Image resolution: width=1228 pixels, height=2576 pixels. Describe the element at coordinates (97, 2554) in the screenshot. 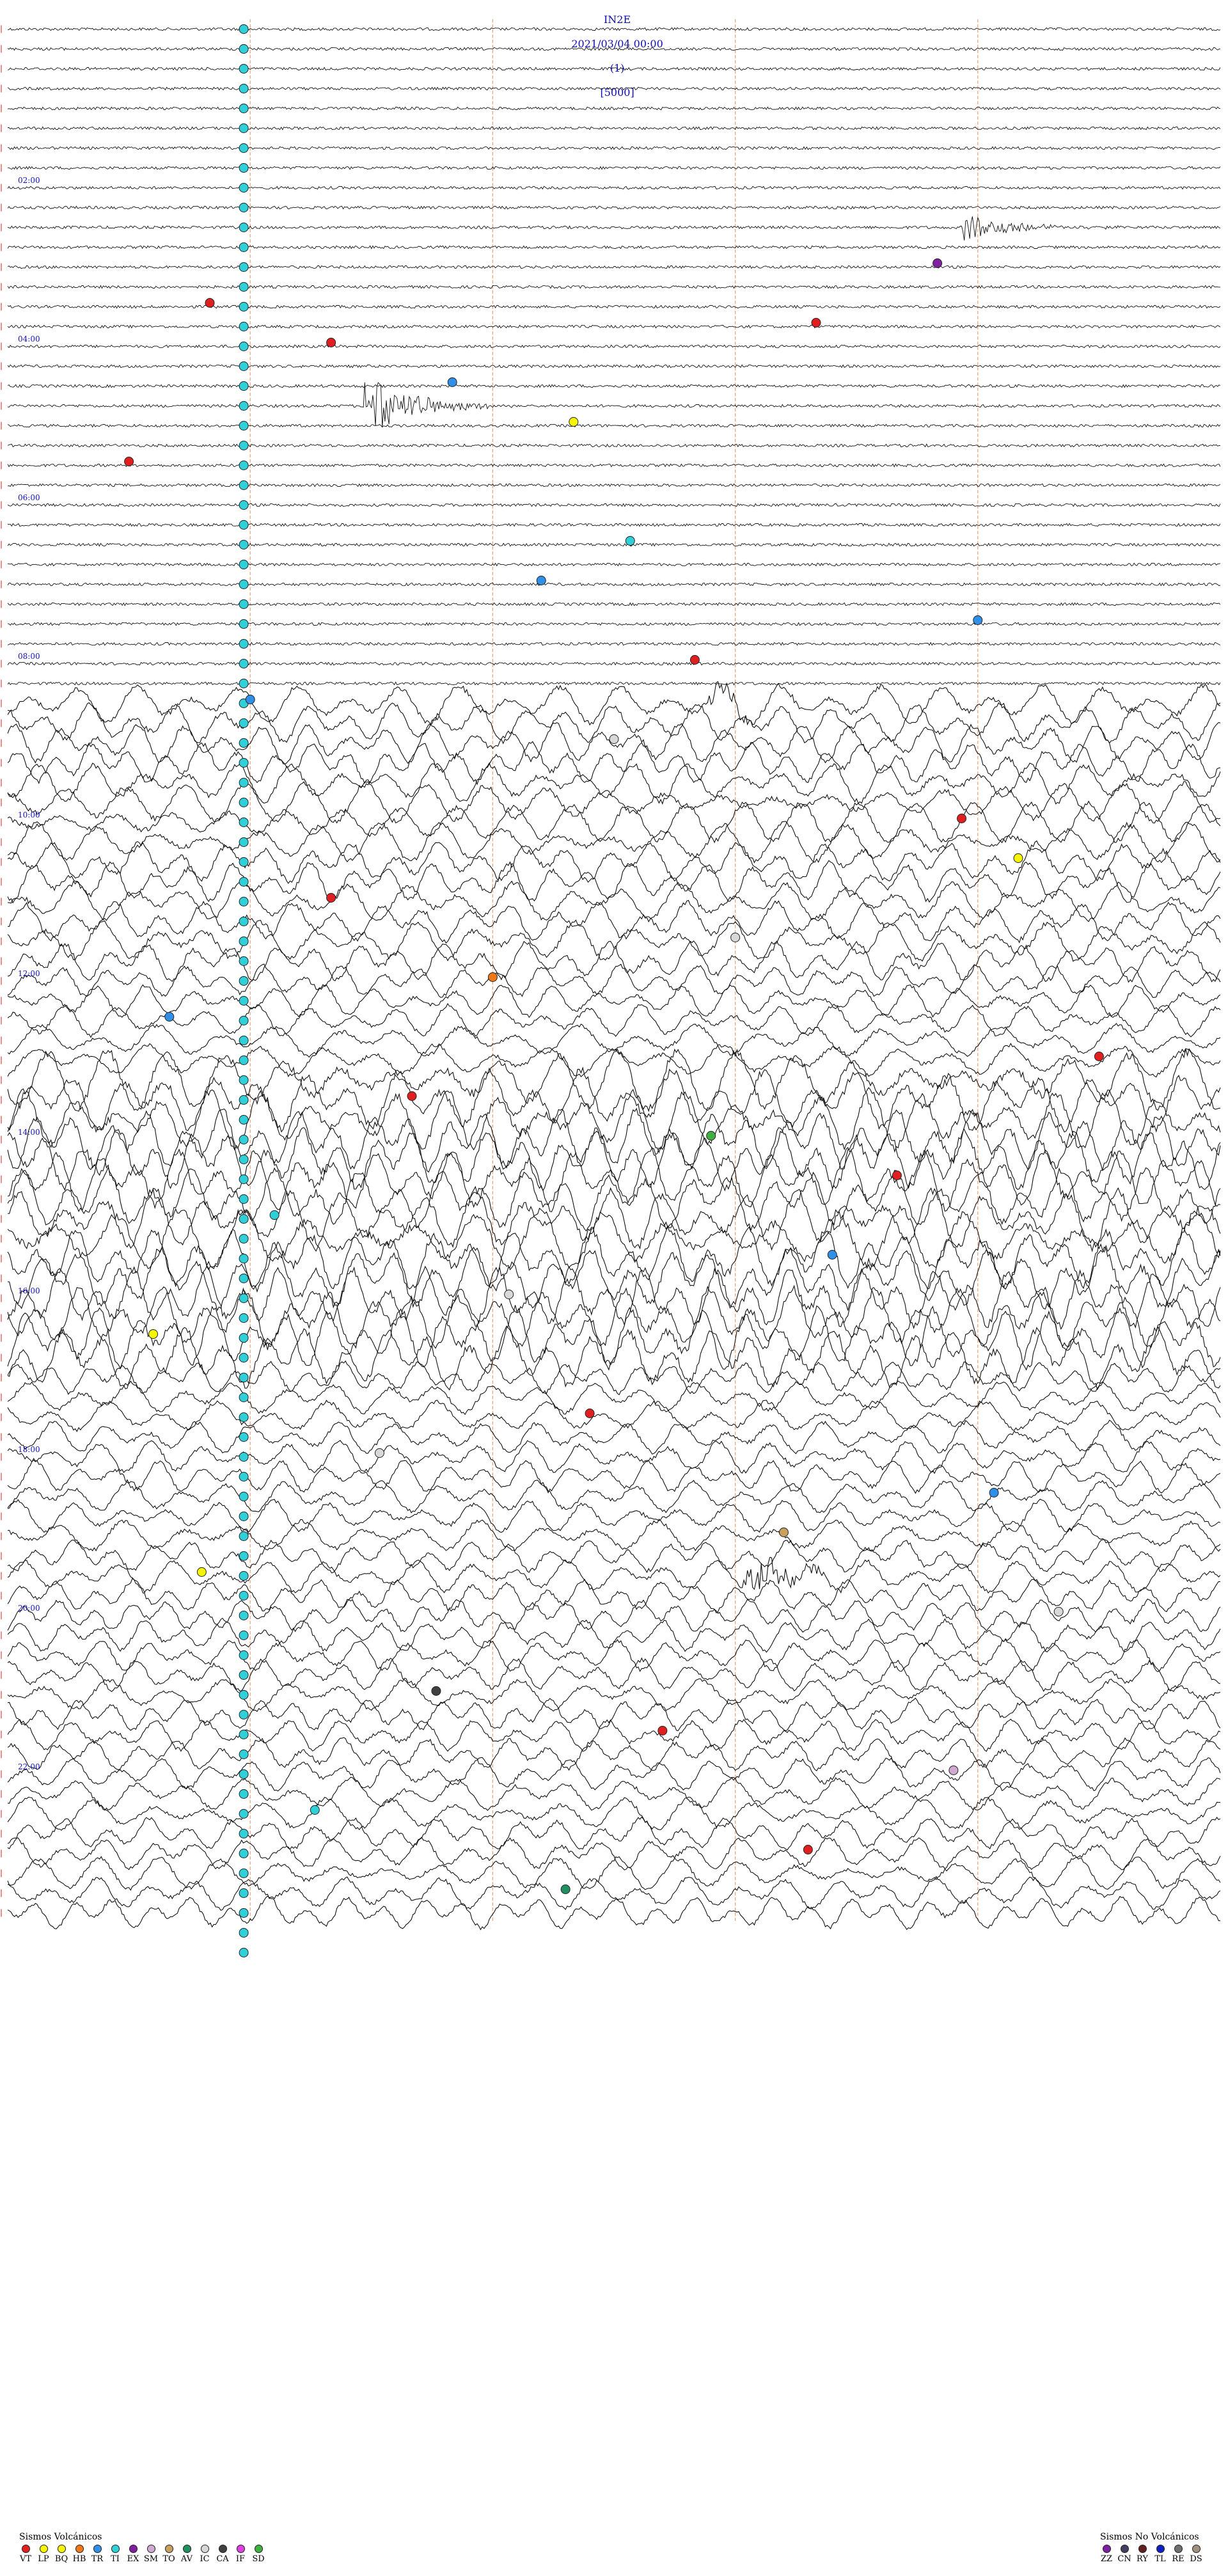

I see `legend-item-tr: TR` at that location.